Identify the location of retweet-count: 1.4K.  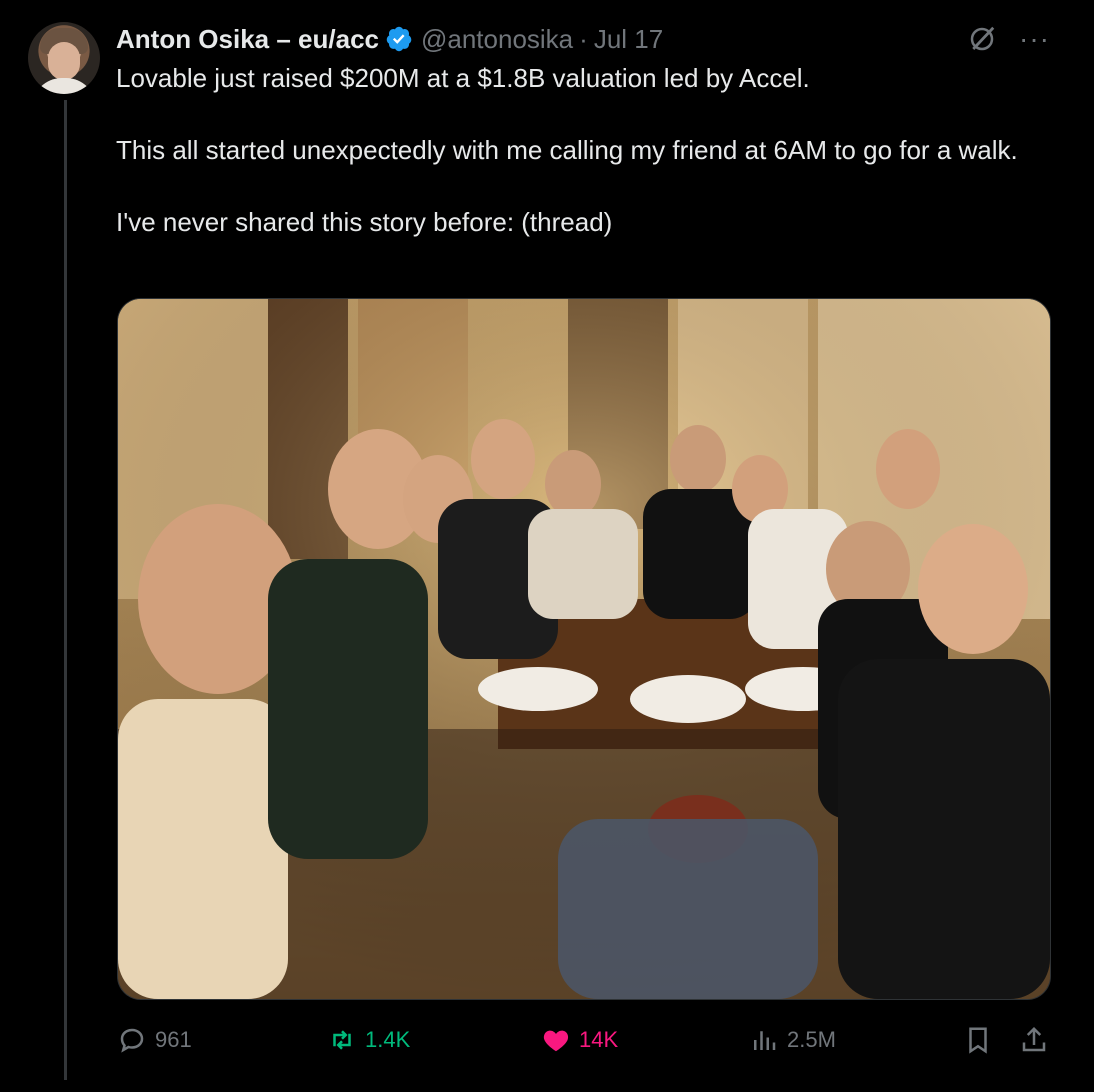
(388, 1039).